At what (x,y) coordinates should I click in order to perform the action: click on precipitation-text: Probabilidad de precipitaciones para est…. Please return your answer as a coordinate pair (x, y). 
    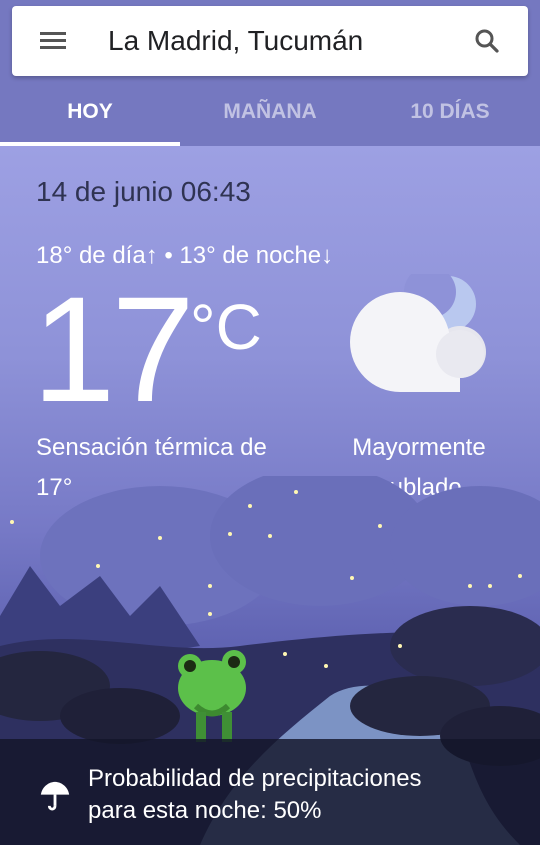
    Looking at the image, I should click on (303, 795).